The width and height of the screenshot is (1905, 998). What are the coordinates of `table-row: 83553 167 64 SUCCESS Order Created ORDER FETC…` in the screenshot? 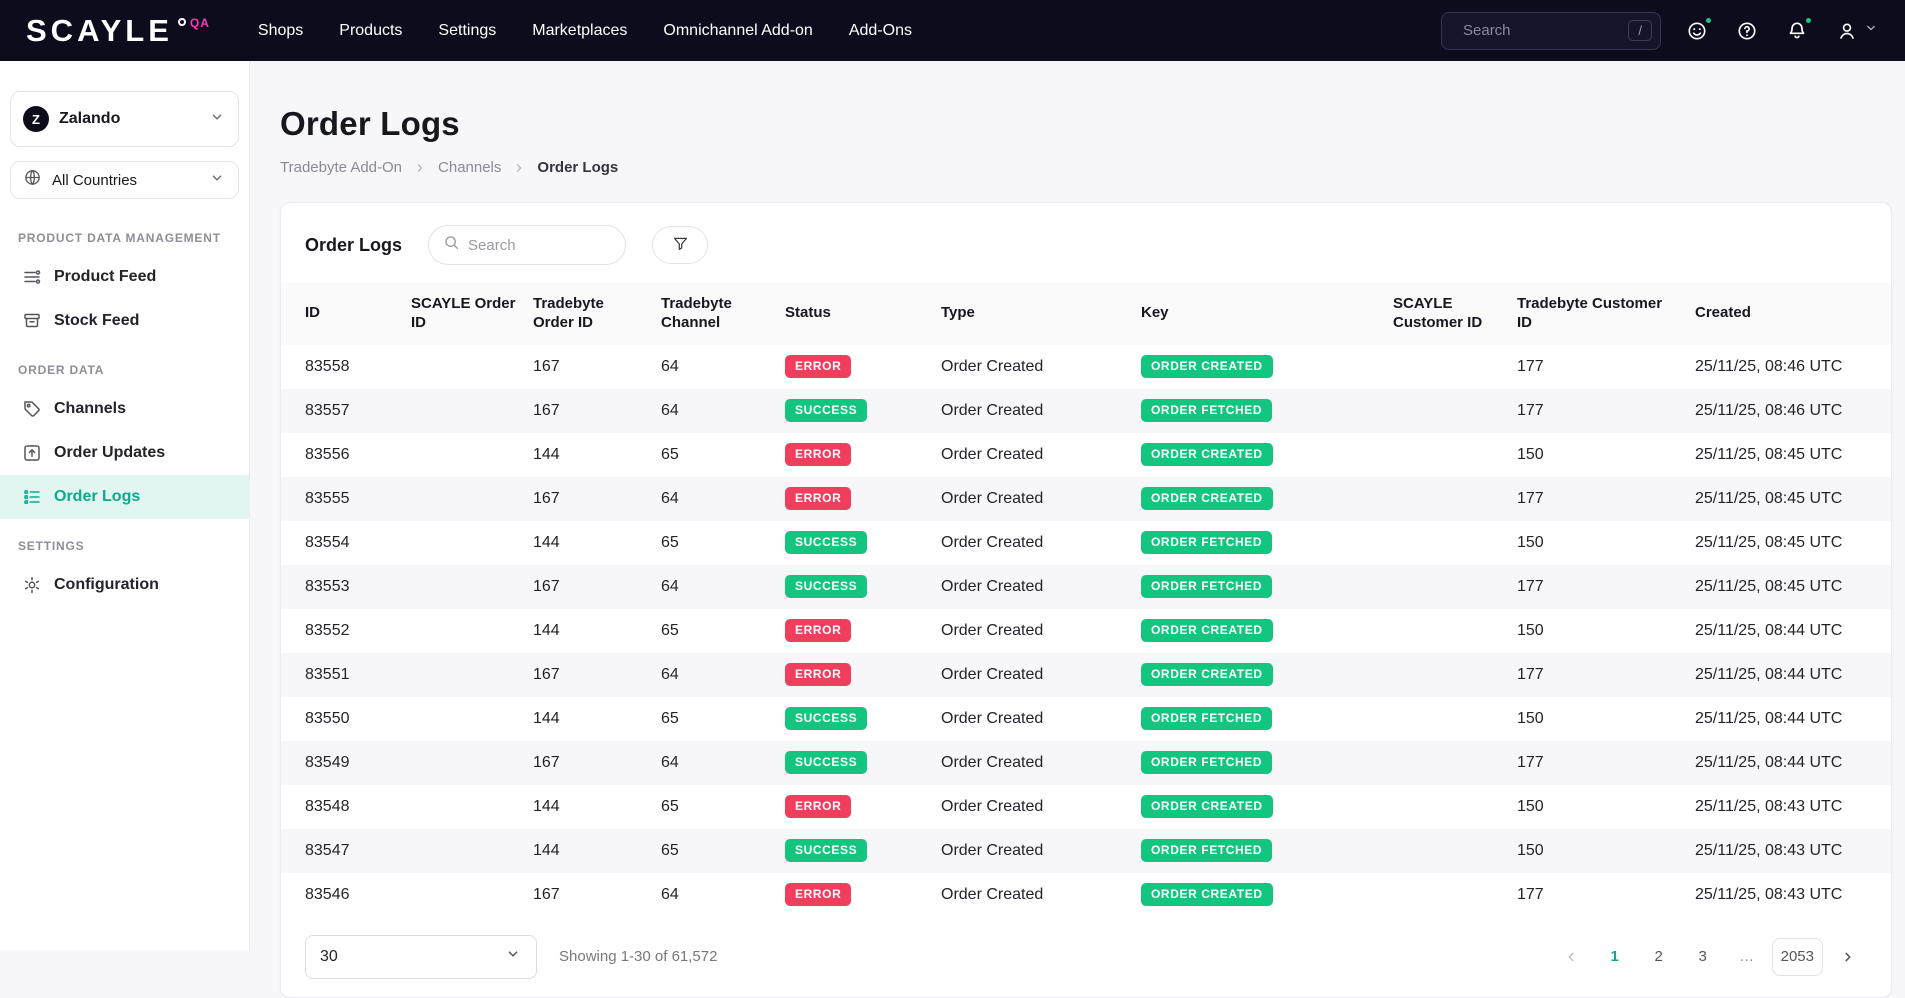 It's located at (1086, 586).